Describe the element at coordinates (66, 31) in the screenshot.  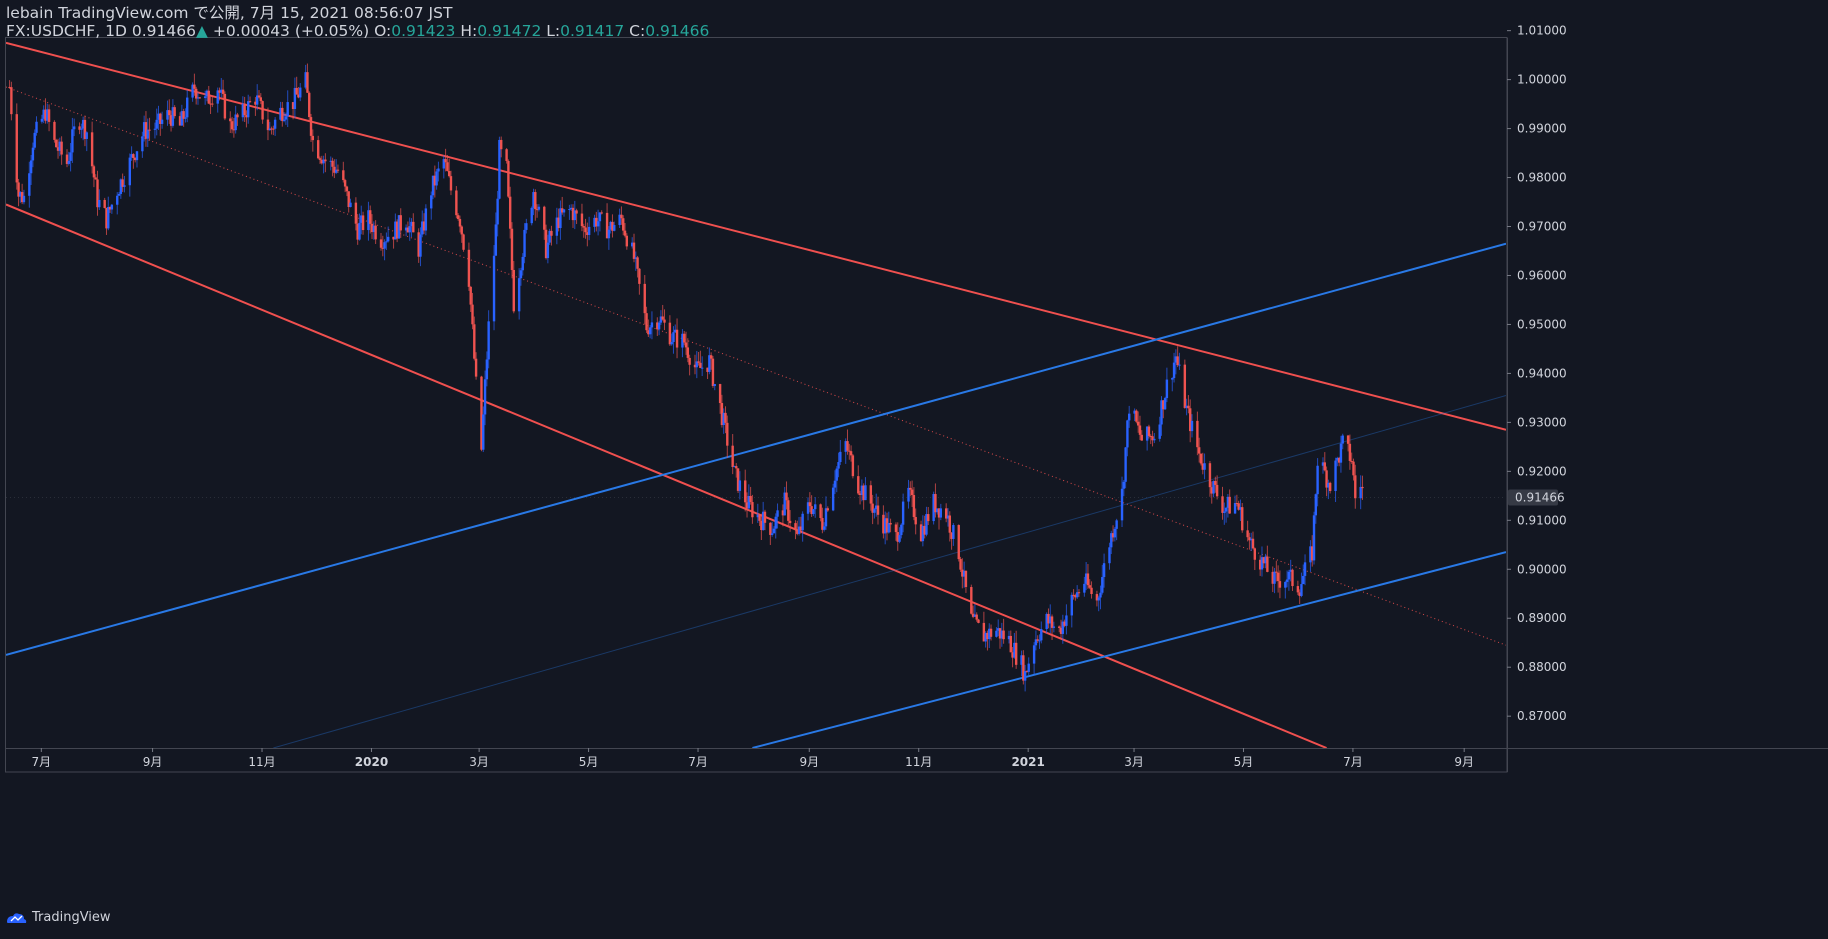
I see `symbol-label: FX:USDCHF, 1D` at that location.